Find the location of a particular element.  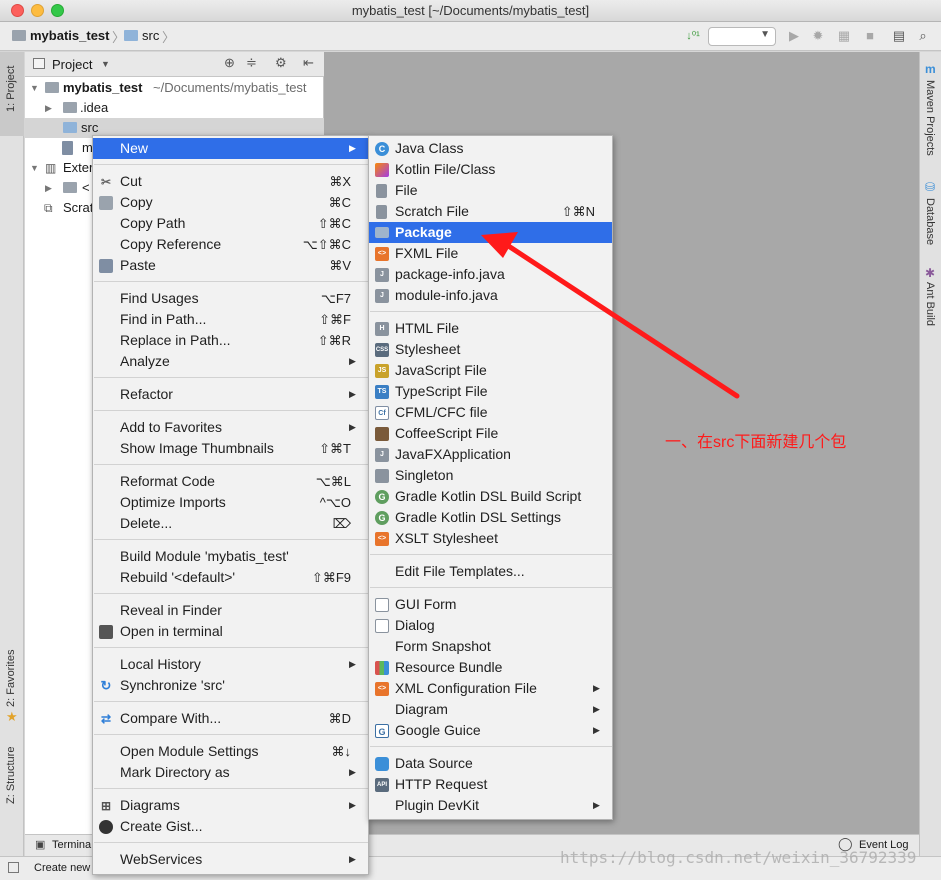

watermark-text: https://blog.csdn.net/weixin_36792339 is located at coordinates (738, 857).